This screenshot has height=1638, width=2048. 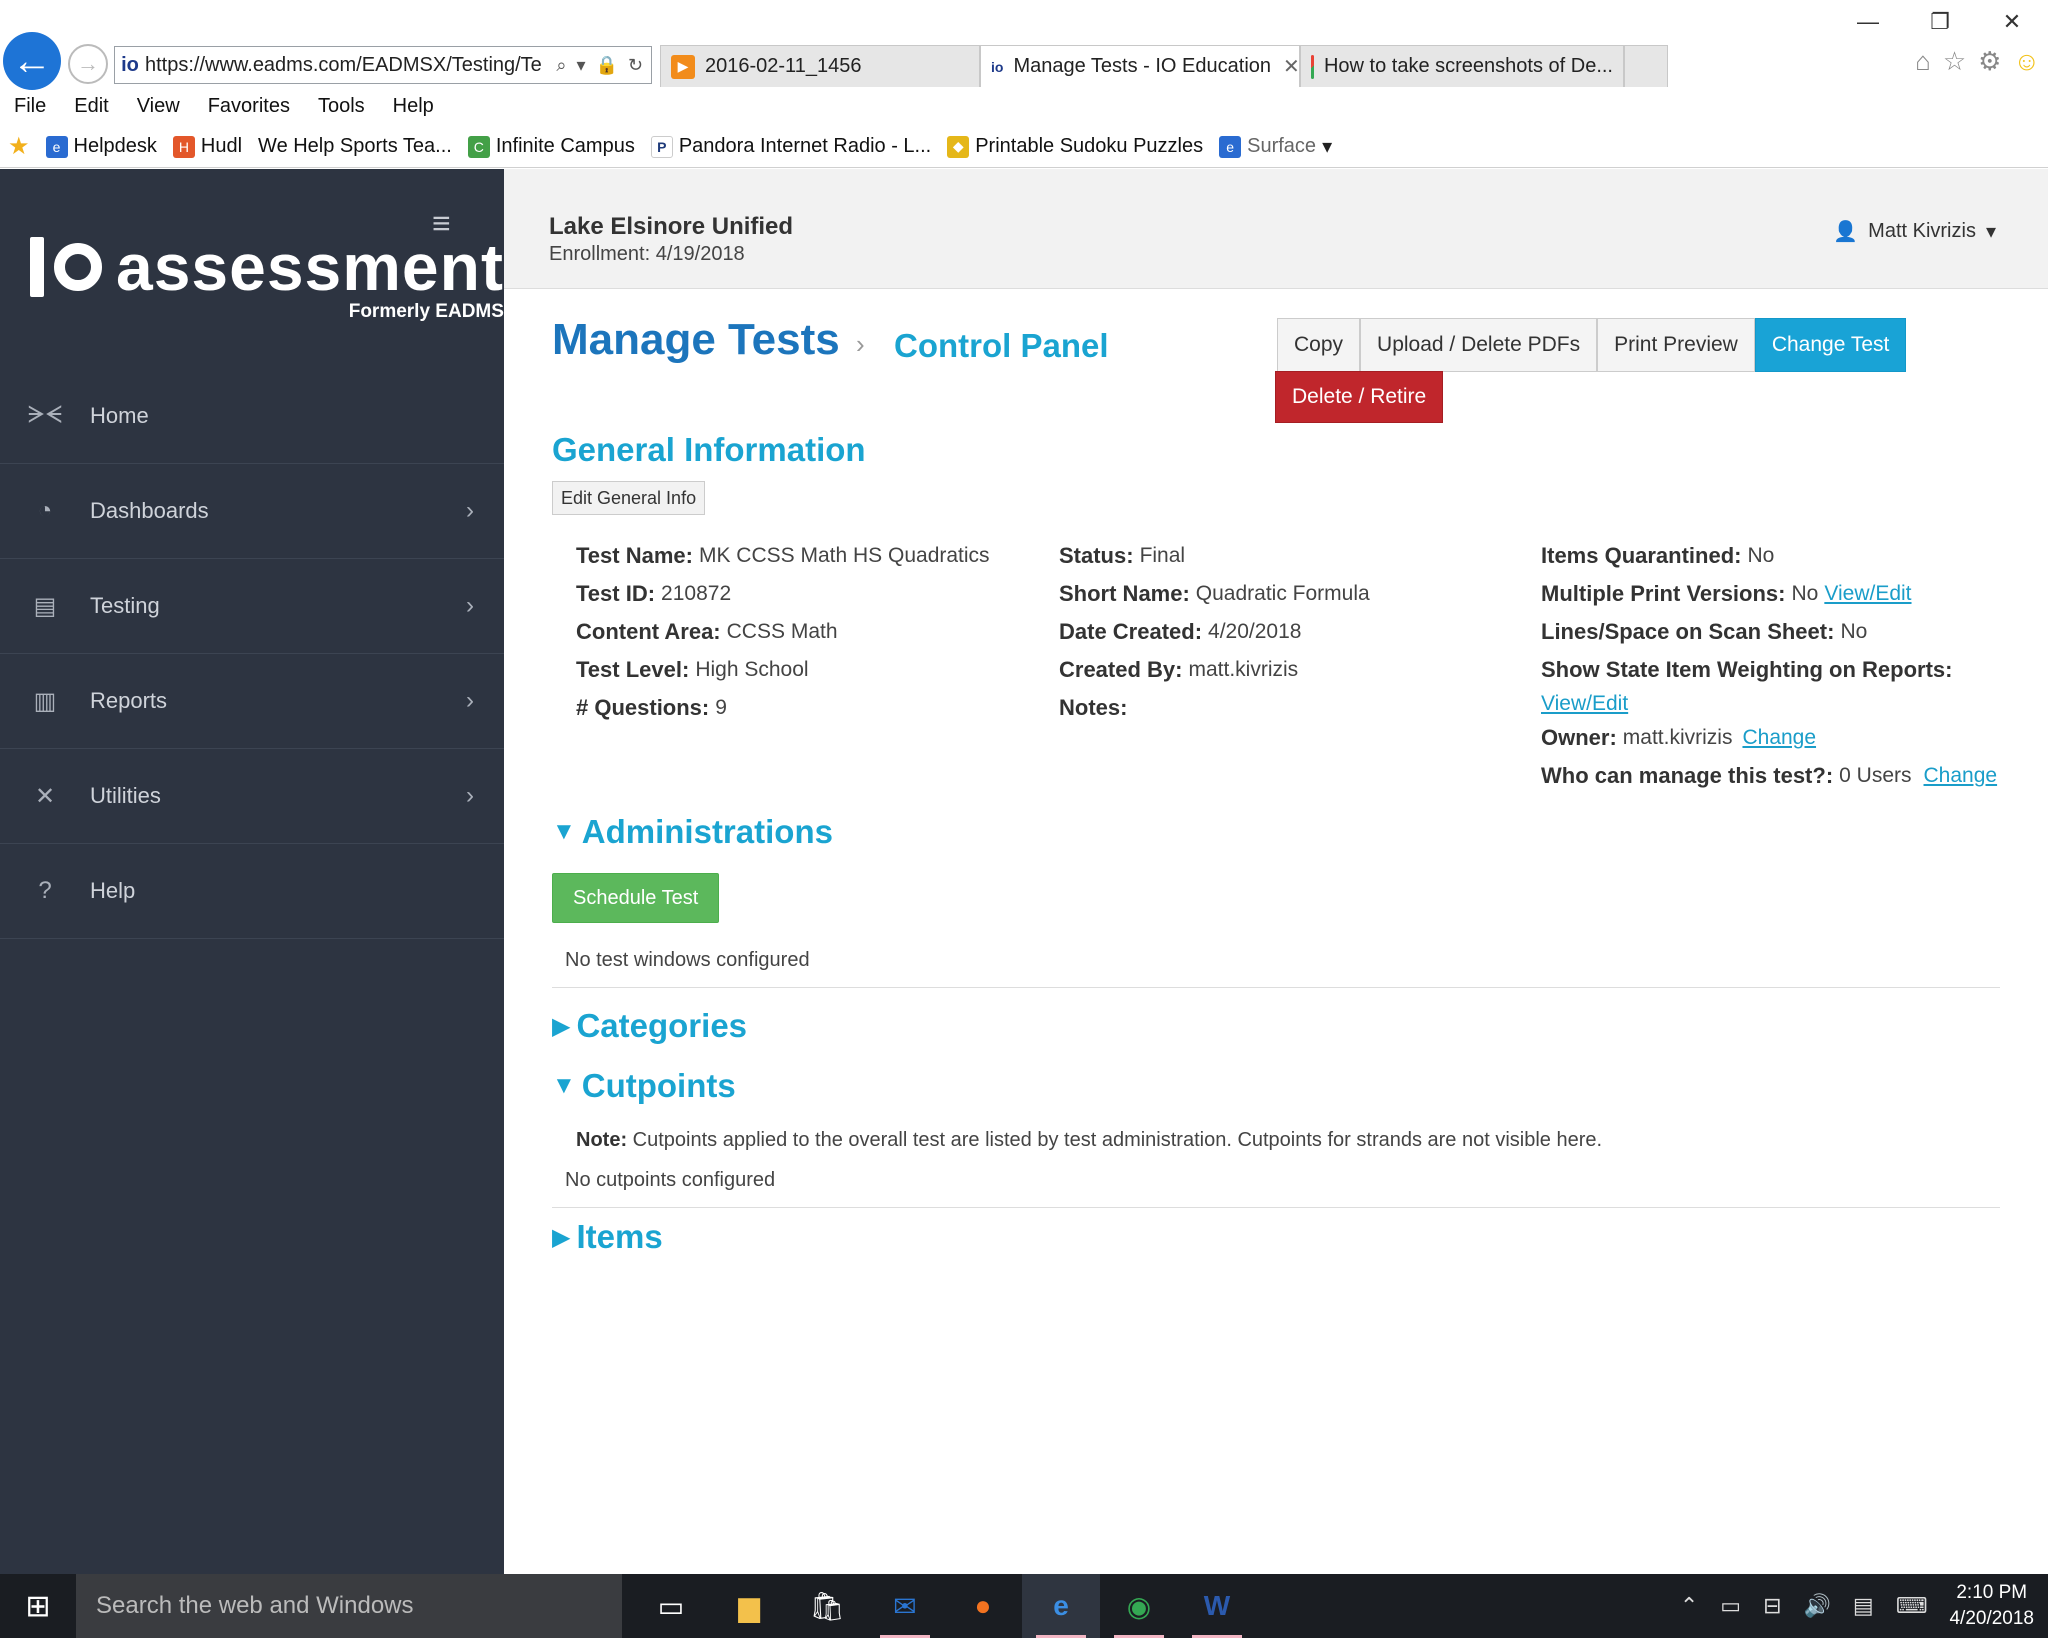 I want to click on chevron-up-icon: ⌃, so click(x=1689, y=1606).